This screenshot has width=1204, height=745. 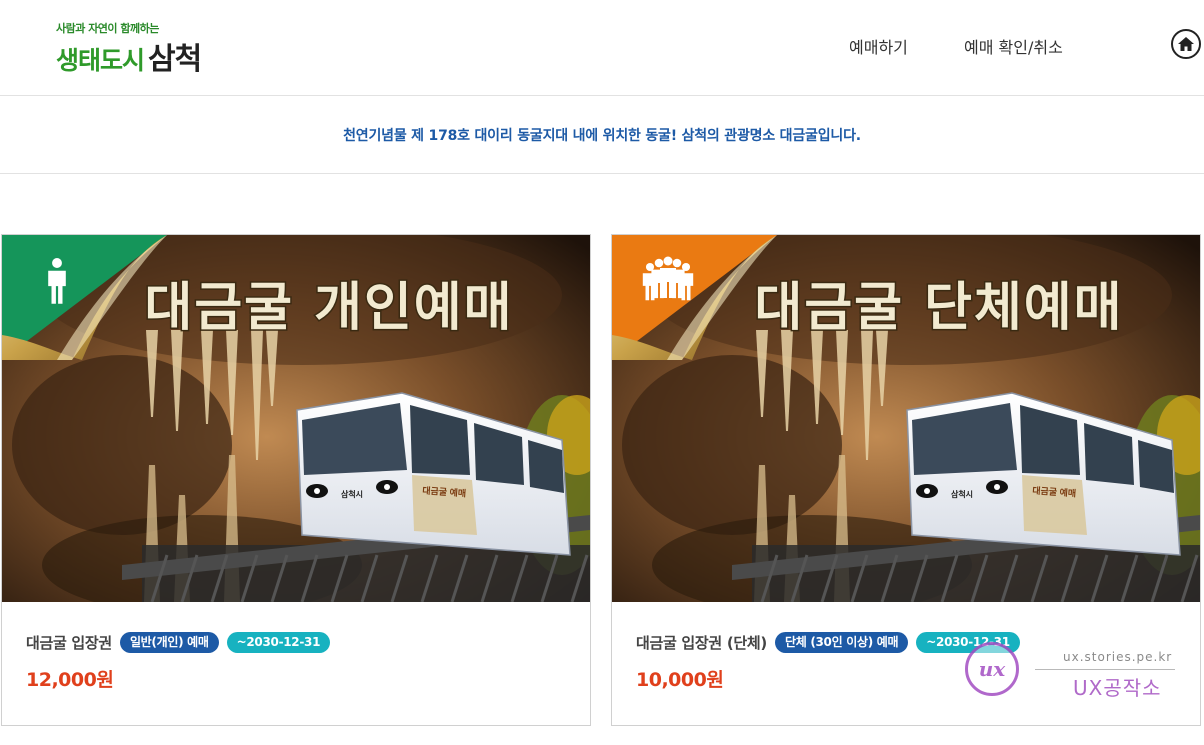 I want to click on ticket-name: 대금굴 입장권, so click(x=69, y=642).